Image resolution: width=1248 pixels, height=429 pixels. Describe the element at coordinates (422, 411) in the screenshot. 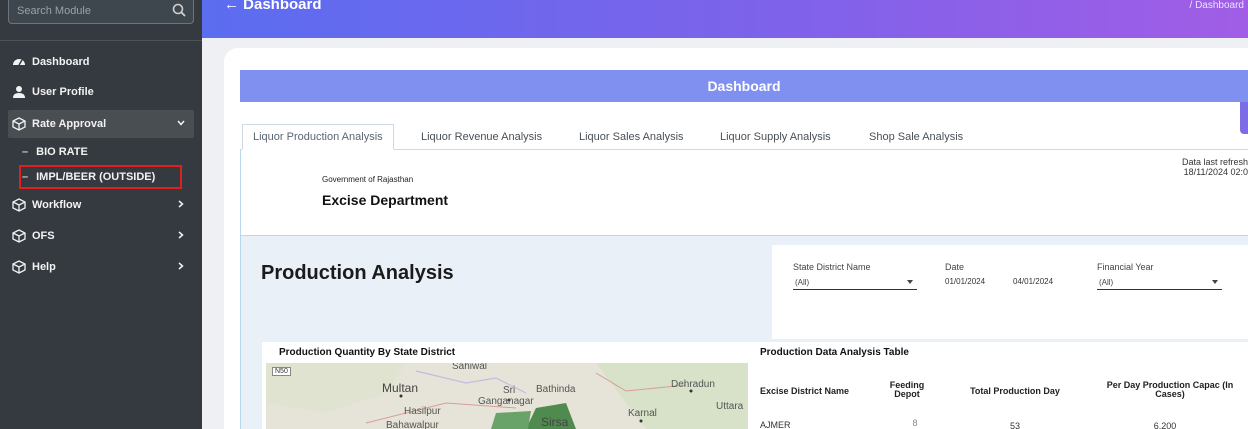

I see `map-label-hasilpur: Hasilpur` at that location.